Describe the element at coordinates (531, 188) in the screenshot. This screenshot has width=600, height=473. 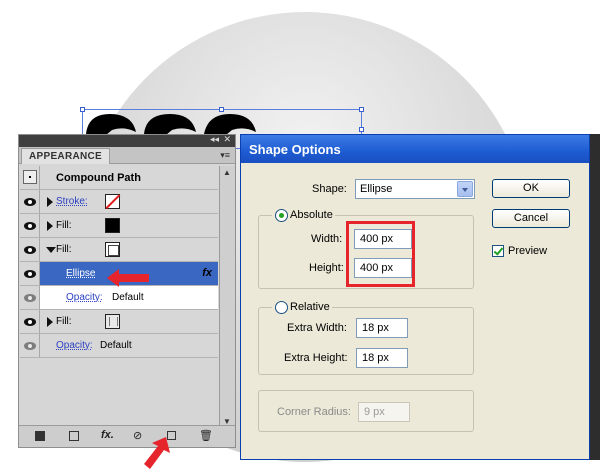
I see `ok-button: OK` at that location.